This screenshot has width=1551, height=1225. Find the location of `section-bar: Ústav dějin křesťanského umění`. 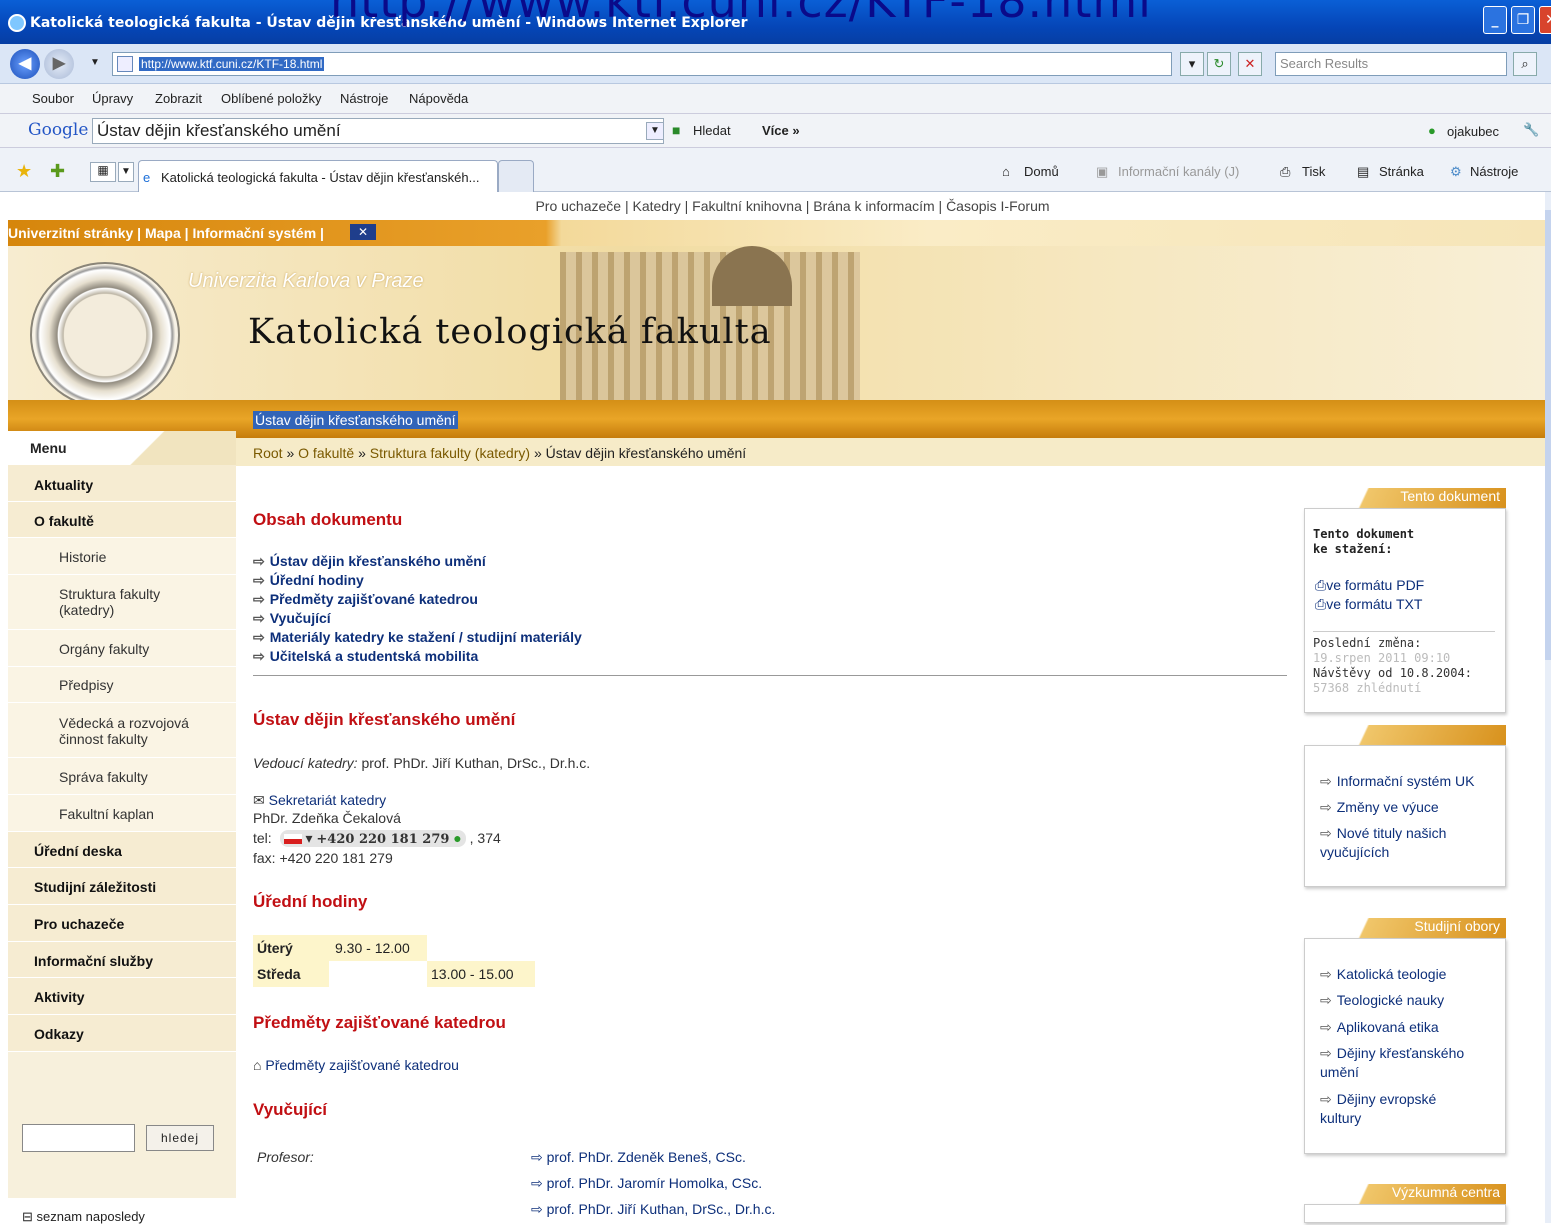

section-bar: Ústav dějin křesťanského umění is located at coordinates (776, 419).